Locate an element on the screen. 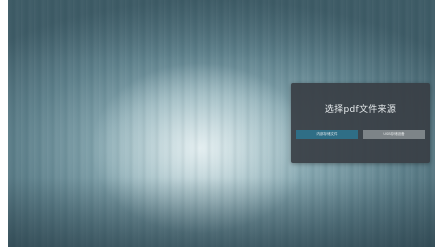 This screenshot has height=247, width=444. dialog-title: 选择pdf文件来源 is located at coordinates (360, 110).